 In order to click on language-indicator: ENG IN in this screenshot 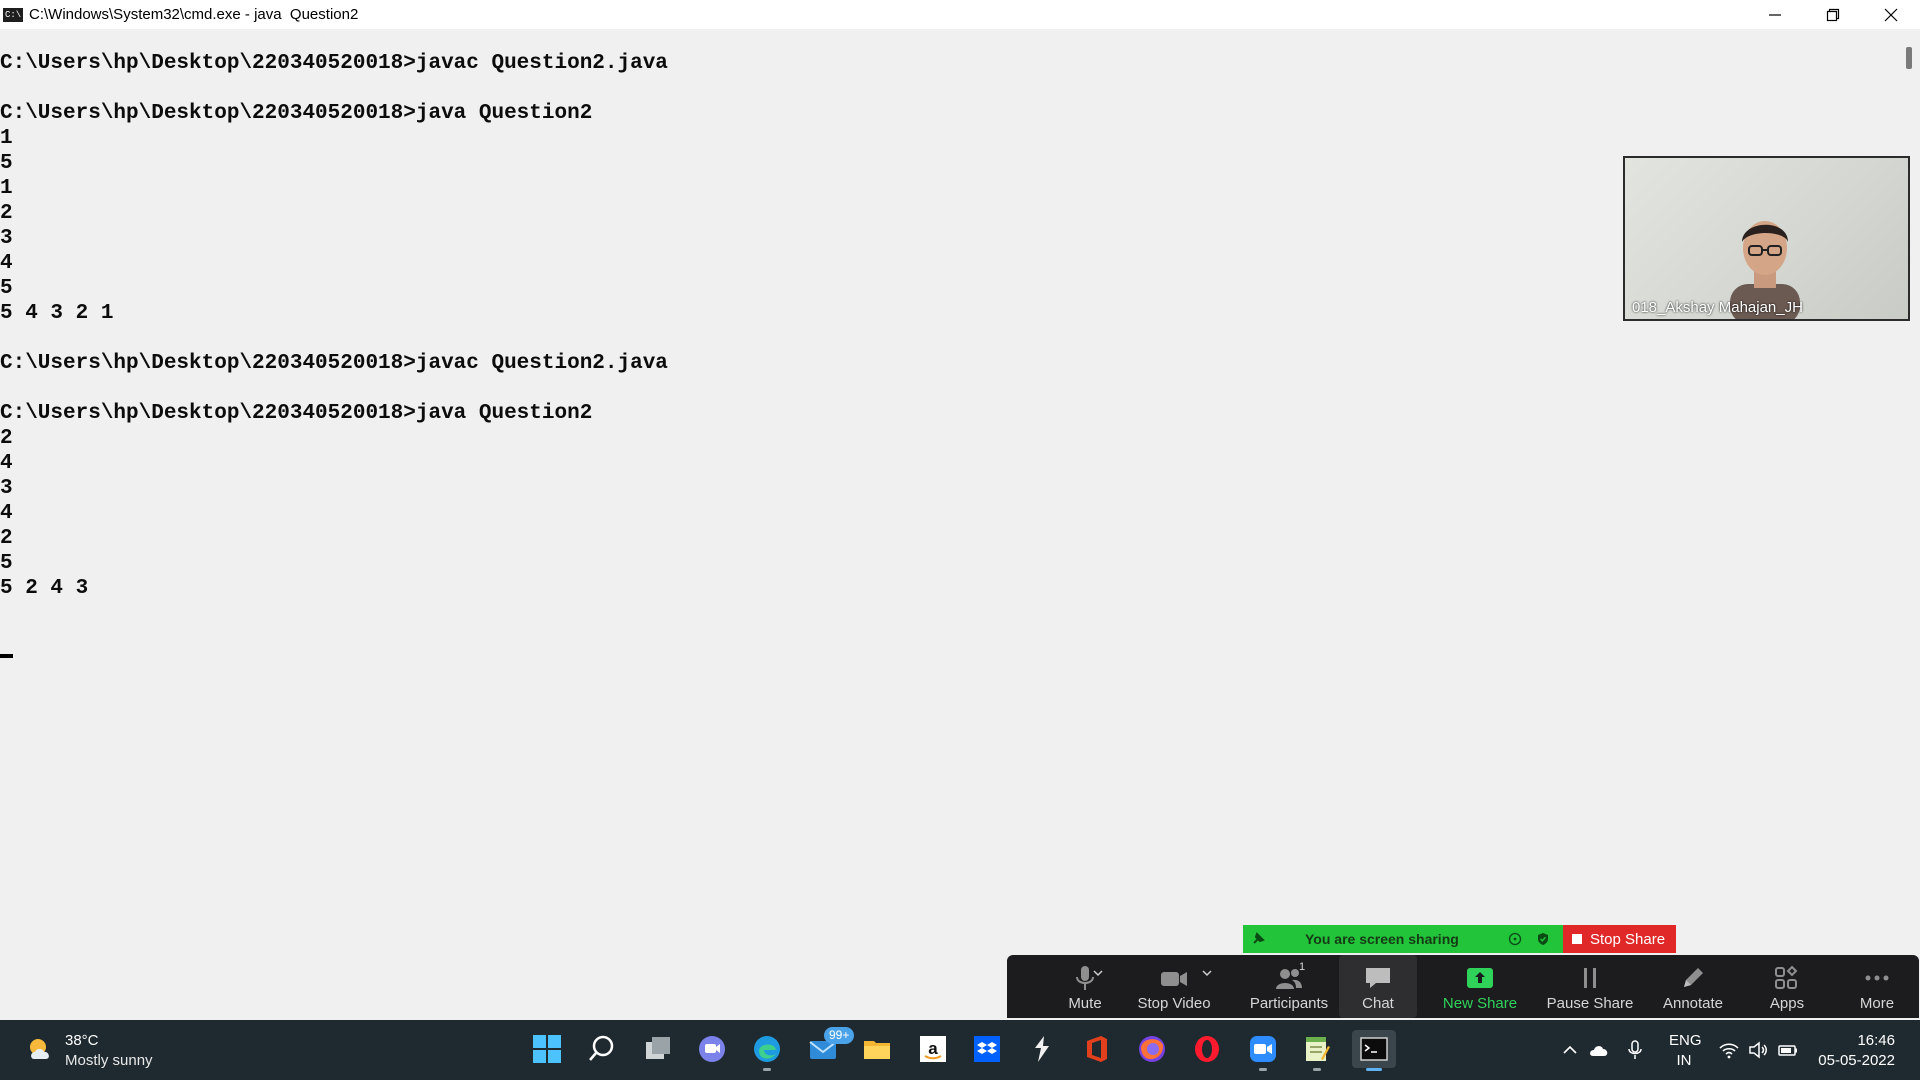, I will do `click(1685, 1051)`.